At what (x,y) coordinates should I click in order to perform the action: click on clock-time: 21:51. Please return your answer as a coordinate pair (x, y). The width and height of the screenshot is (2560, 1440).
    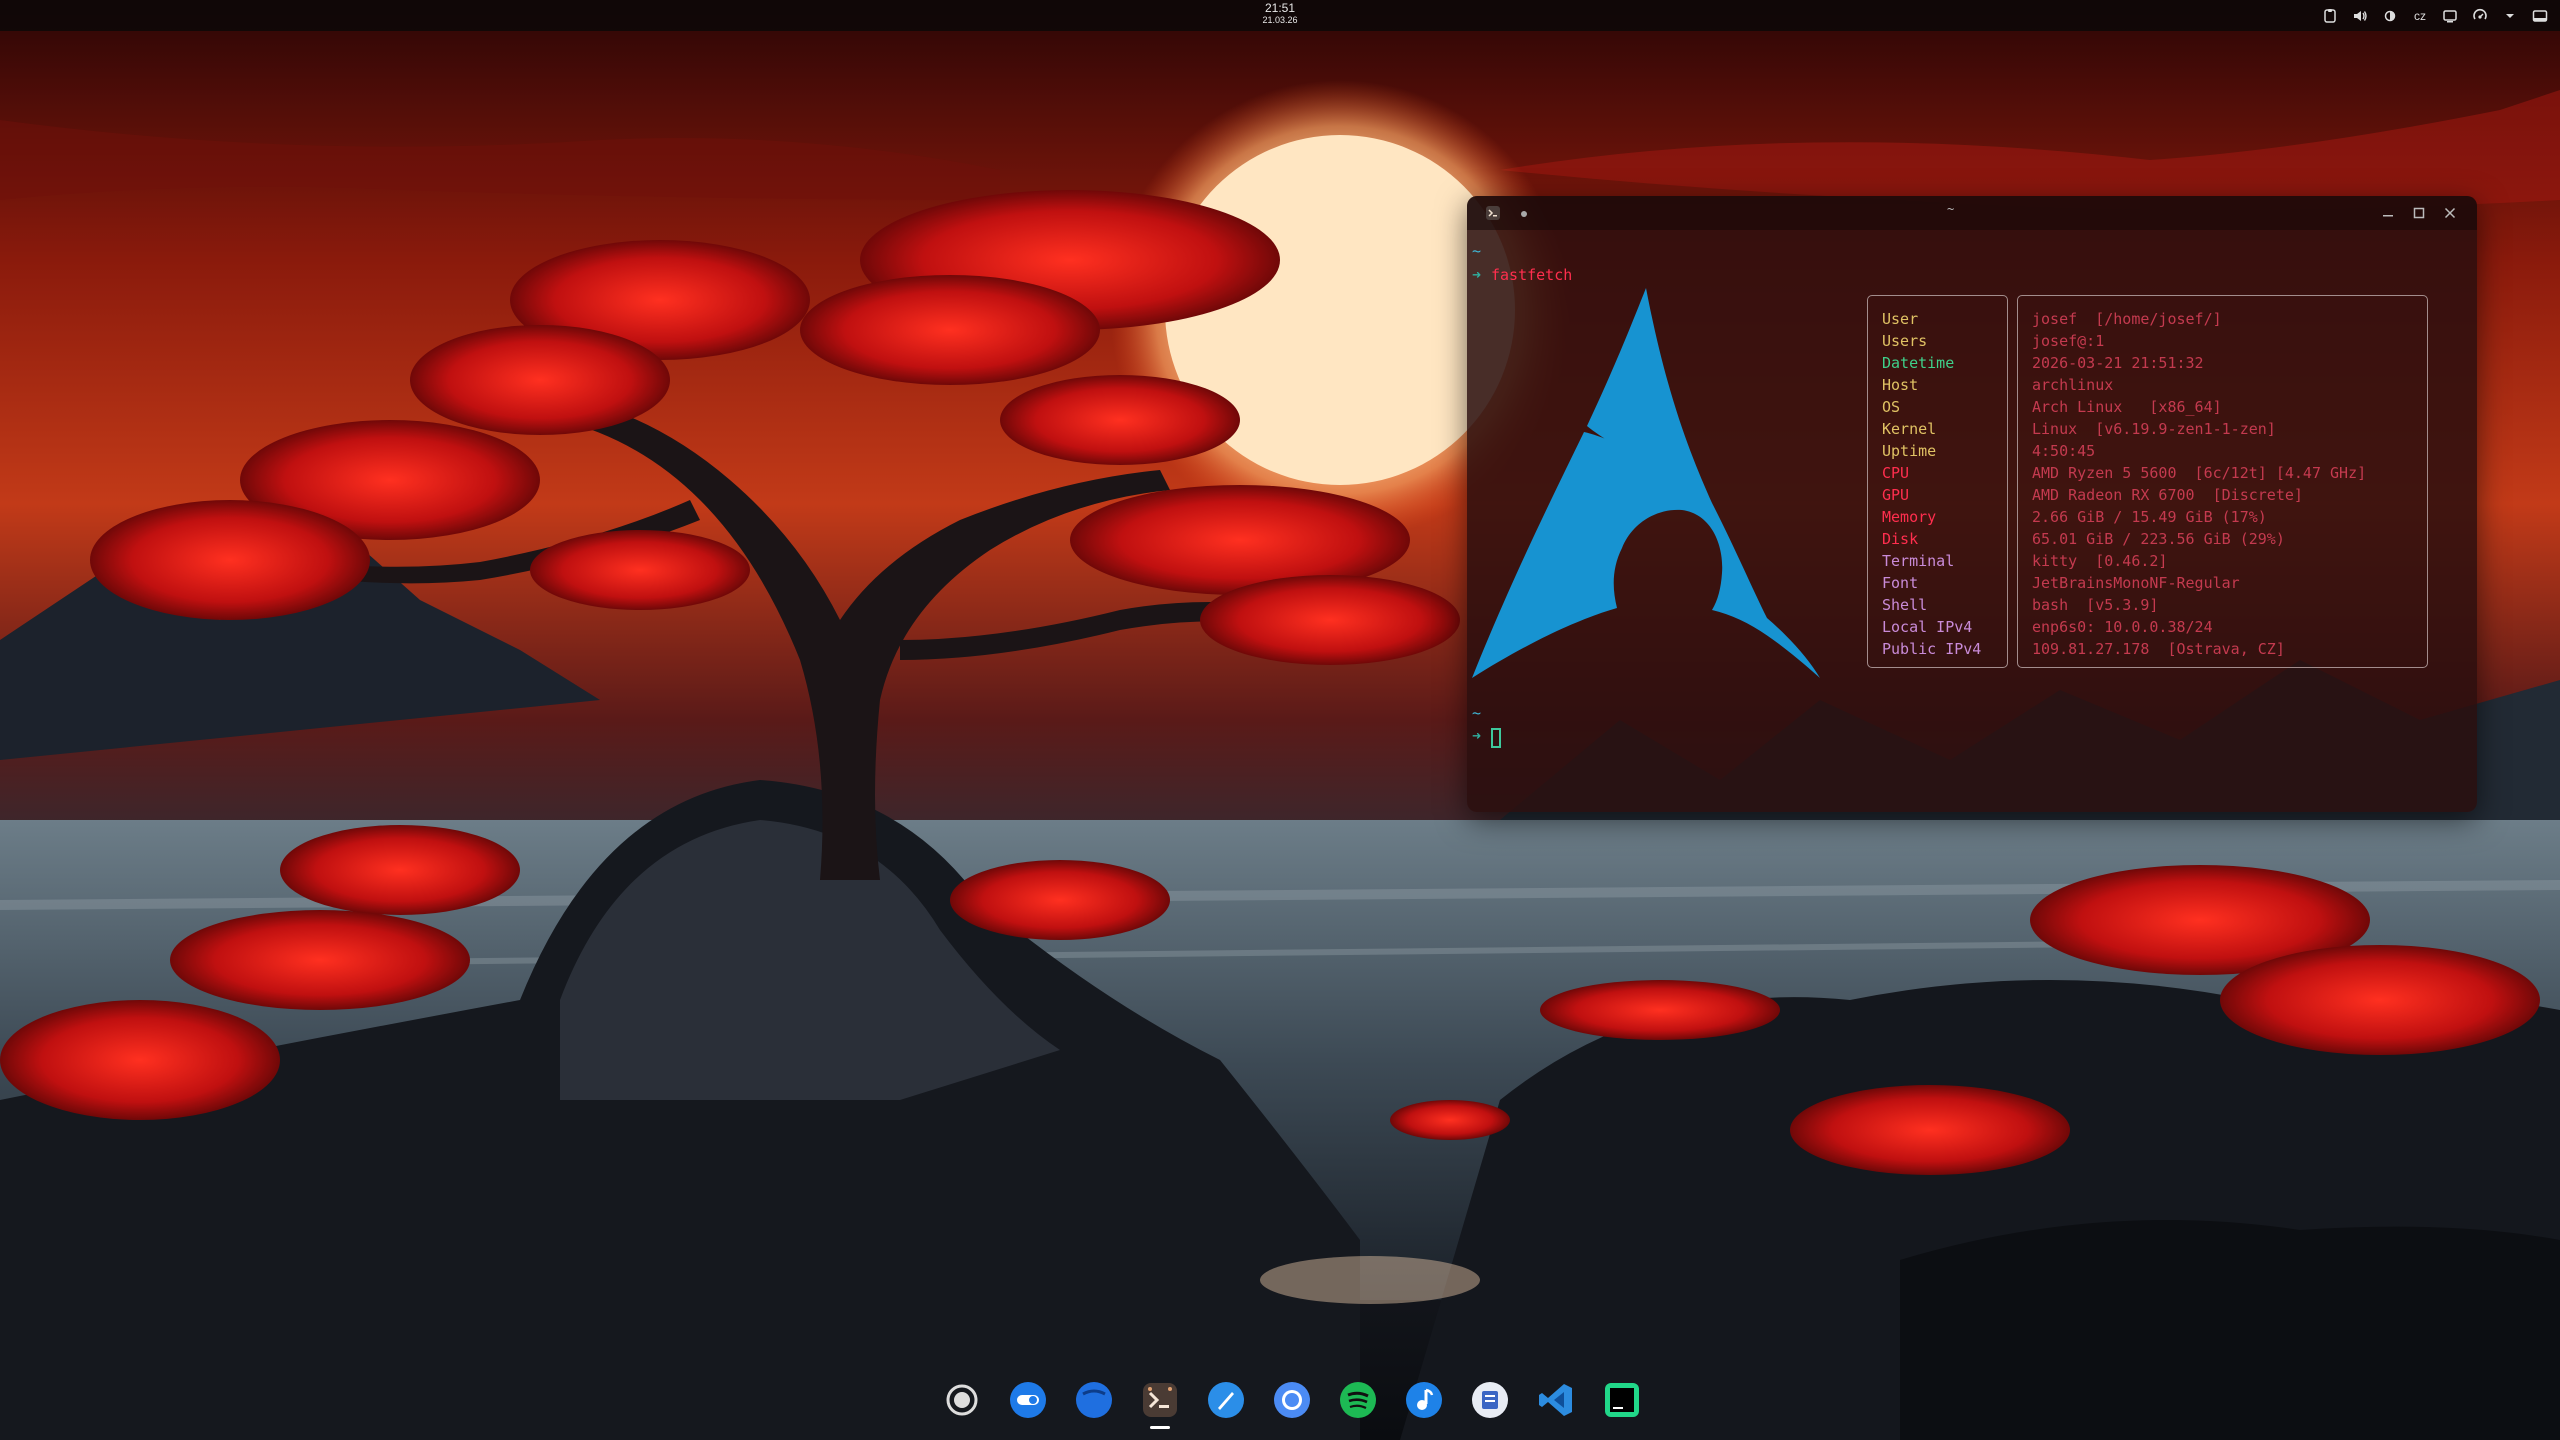
    Looking at the image, I should click on (1280, 8).